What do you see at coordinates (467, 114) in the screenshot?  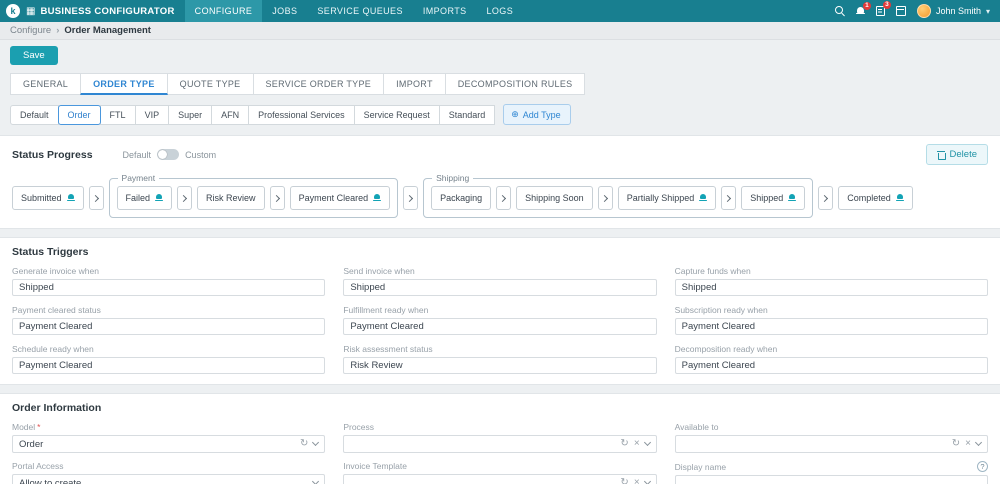 I see `chip-standard: Standard` at bounding box center [467, 114].